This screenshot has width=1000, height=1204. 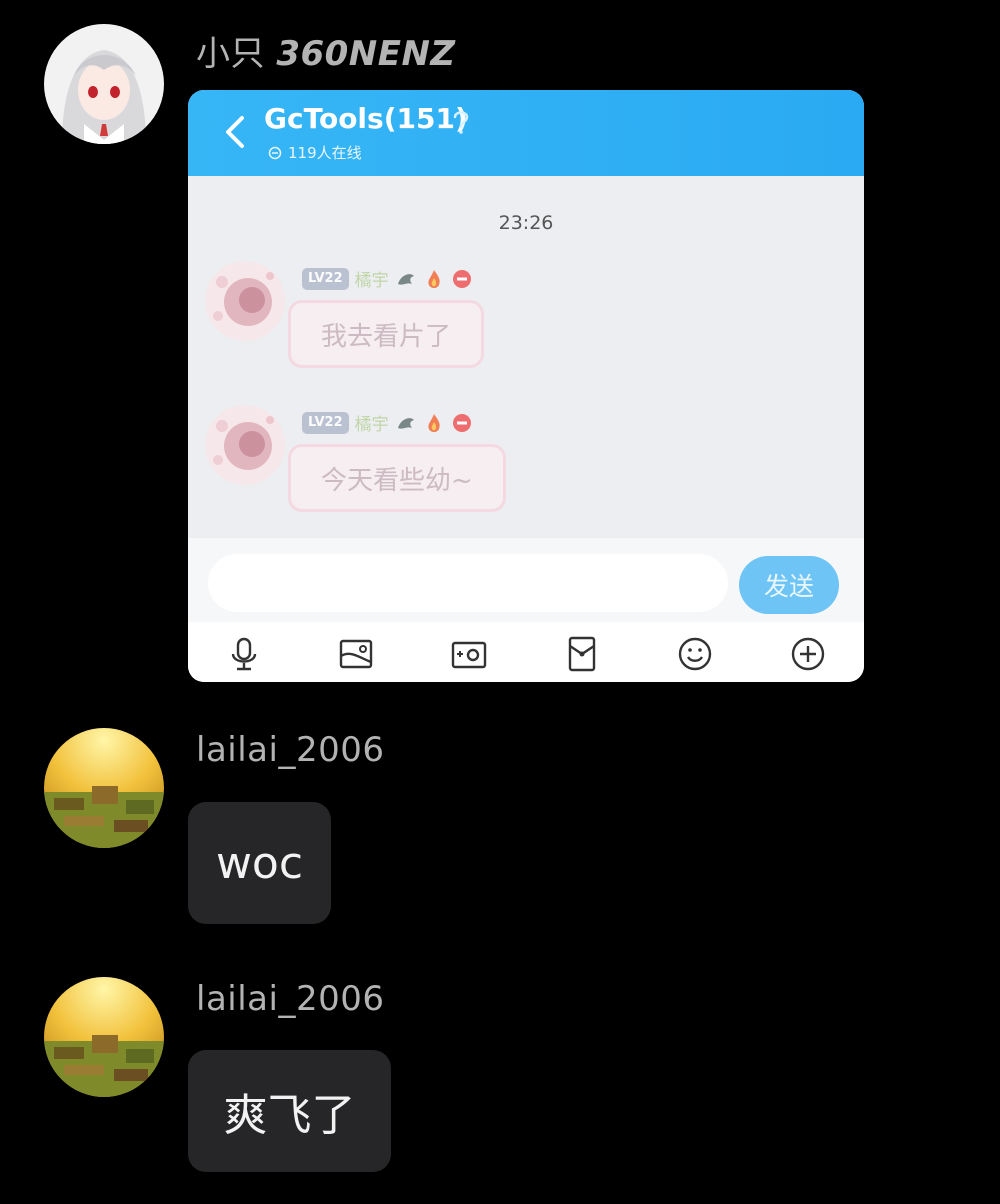 I want to click on online-count: 119人在线, so click(x=325, y=153).